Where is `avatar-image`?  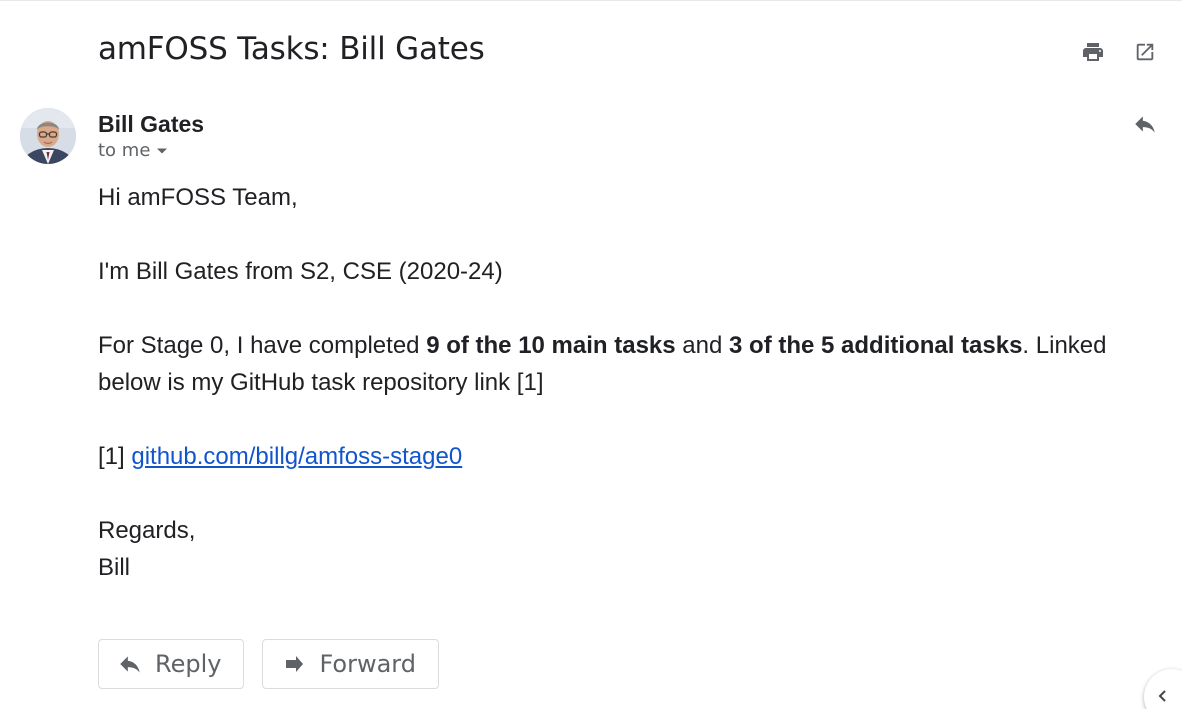
avatar-image is located at coordinates (48, 136).